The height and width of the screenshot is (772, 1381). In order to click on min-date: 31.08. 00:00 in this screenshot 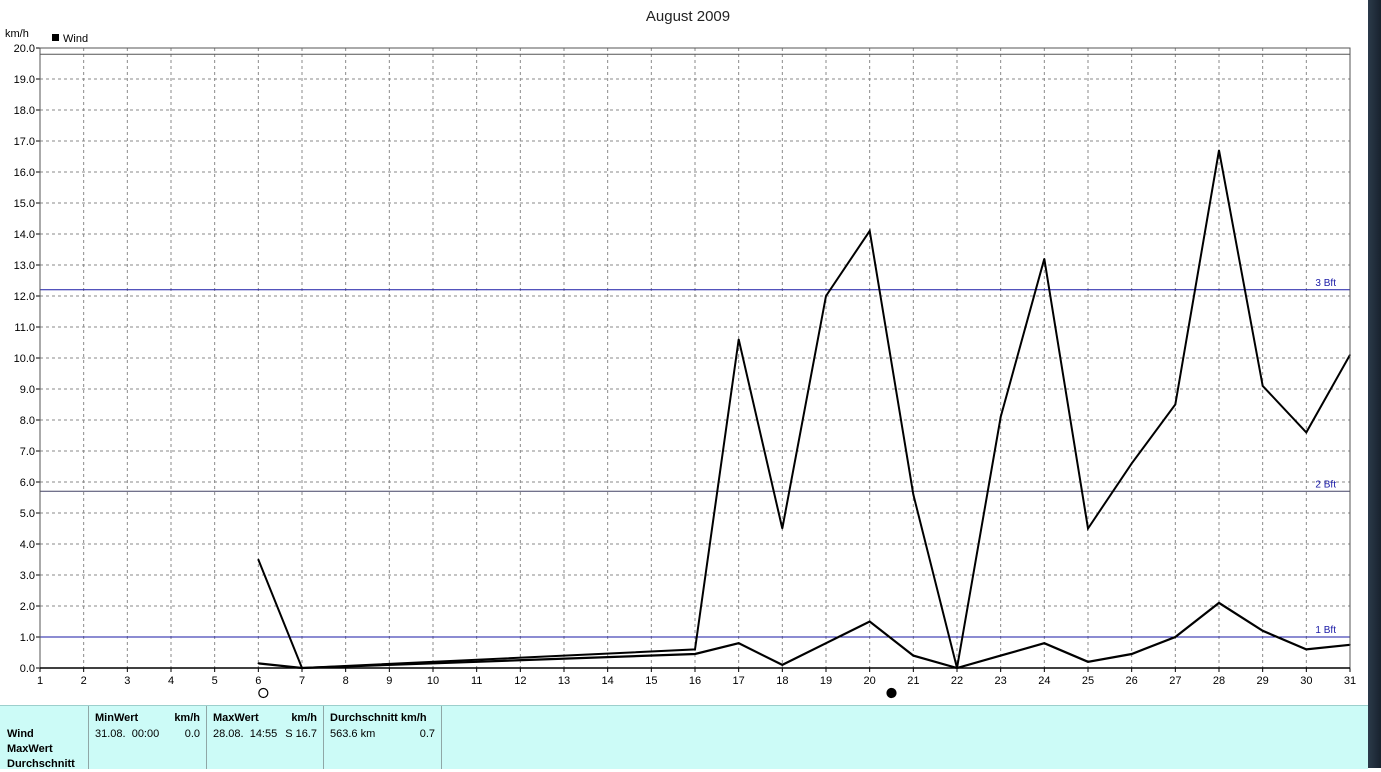, I will do `click(127, 734)`.